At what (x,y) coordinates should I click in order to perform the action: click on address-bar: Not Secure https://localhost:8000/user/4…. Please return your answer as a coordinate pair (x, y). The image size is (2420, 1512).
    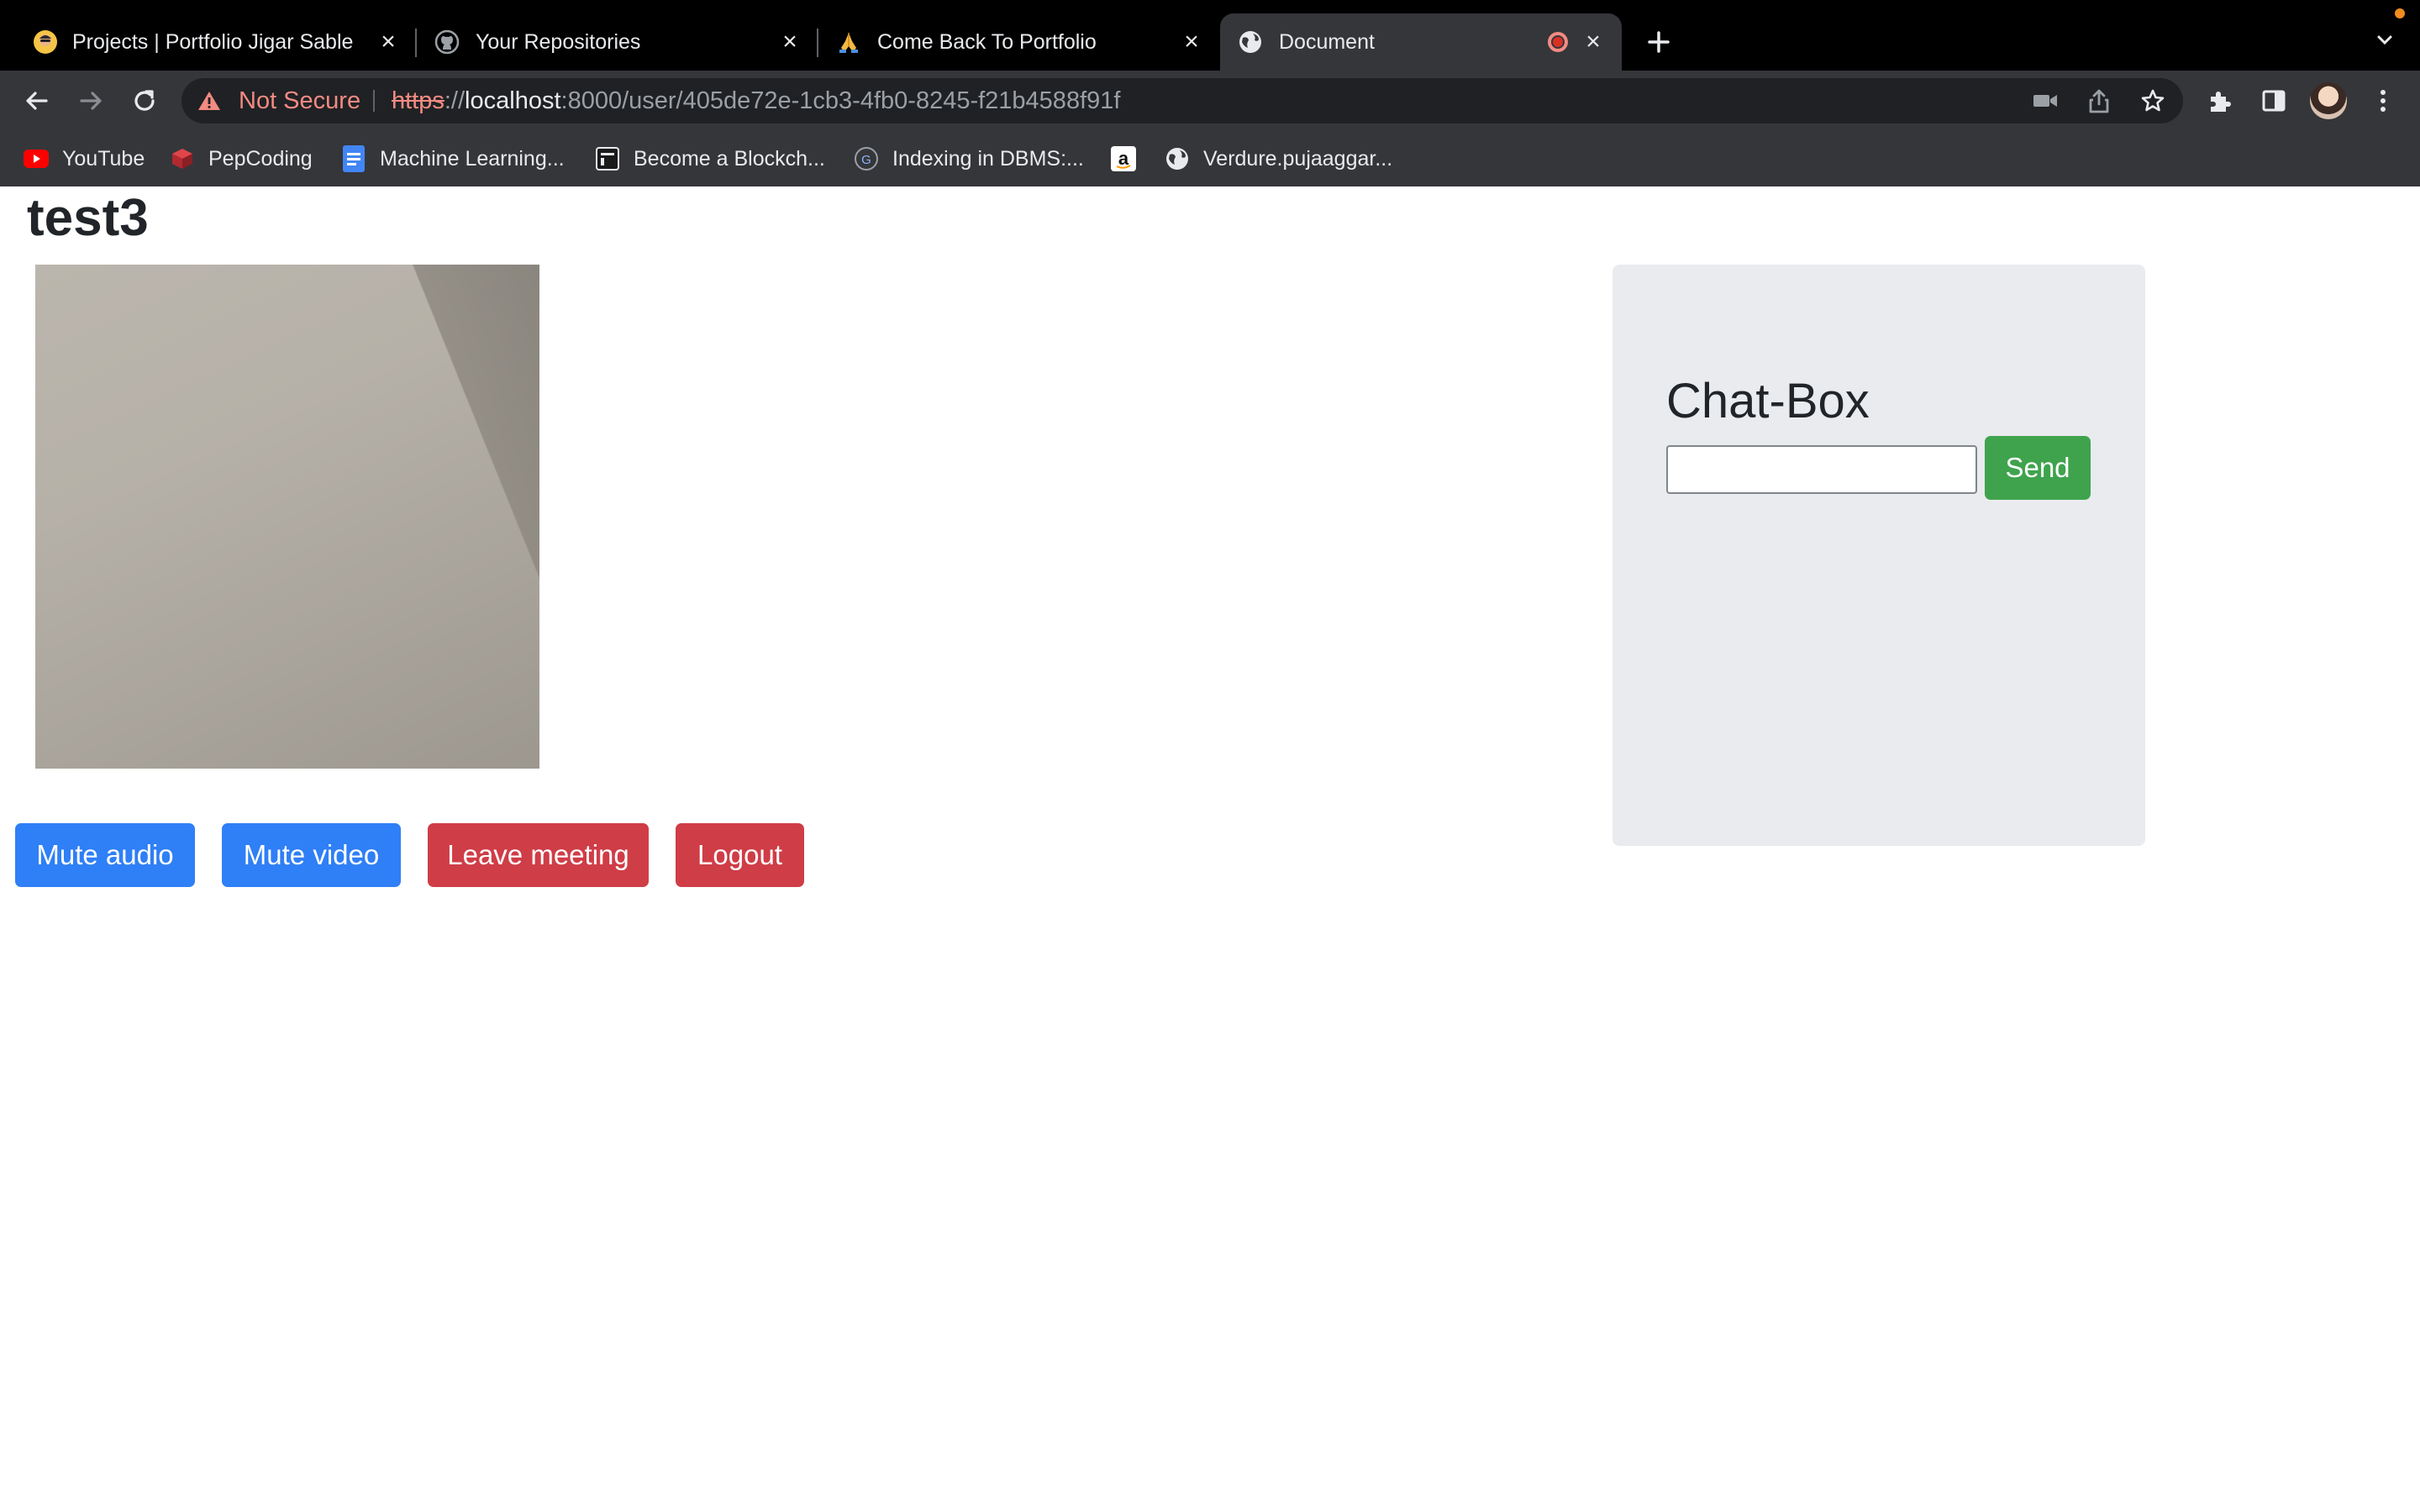
    Looking at the image, I should click on (1182, 100).